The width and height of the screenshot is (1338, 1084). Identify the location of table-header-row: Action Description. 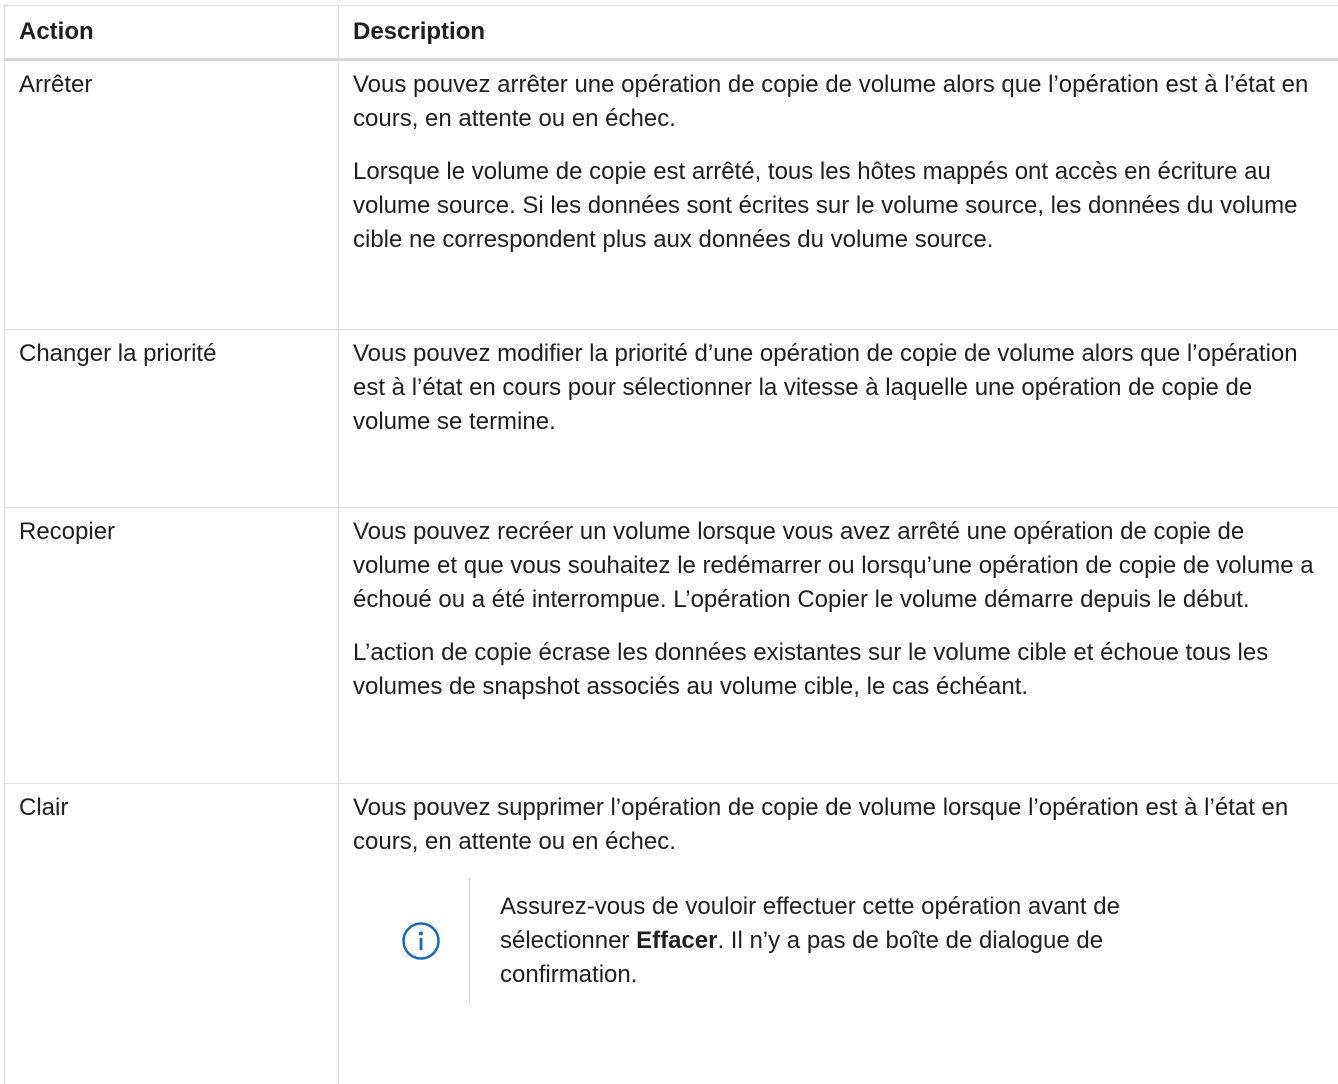
(671, 33).